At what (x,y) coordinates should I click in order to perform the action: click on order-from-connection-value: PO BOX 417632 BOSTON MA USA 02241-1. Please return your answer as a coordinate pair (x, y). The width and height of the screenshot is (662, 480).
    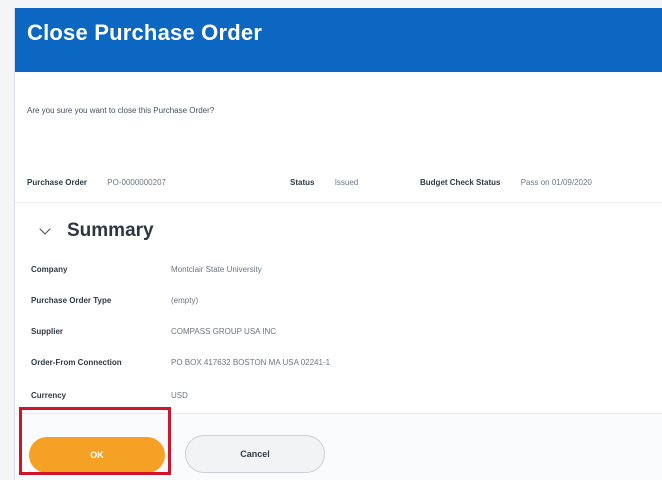
    Looking at the image, I should click on (251, 362).